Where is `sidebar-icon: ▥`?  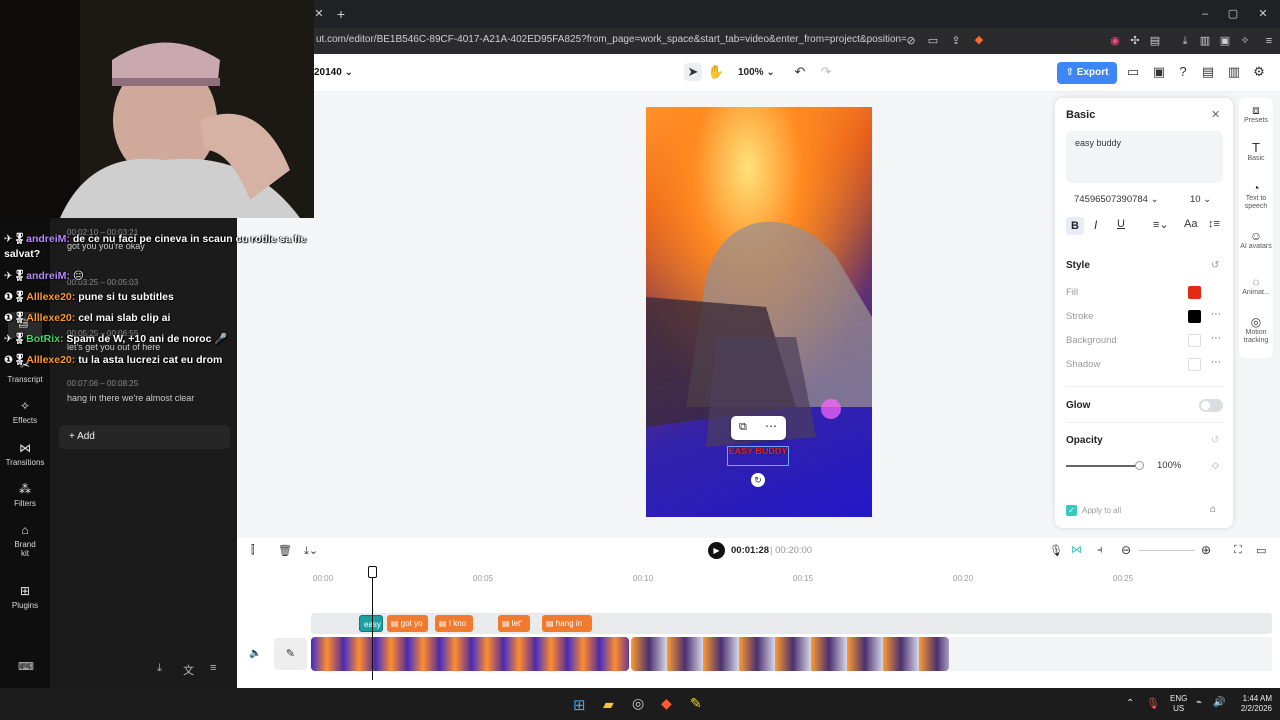
sidebar-icon: ▥ is located at coordinates (1205, 41).